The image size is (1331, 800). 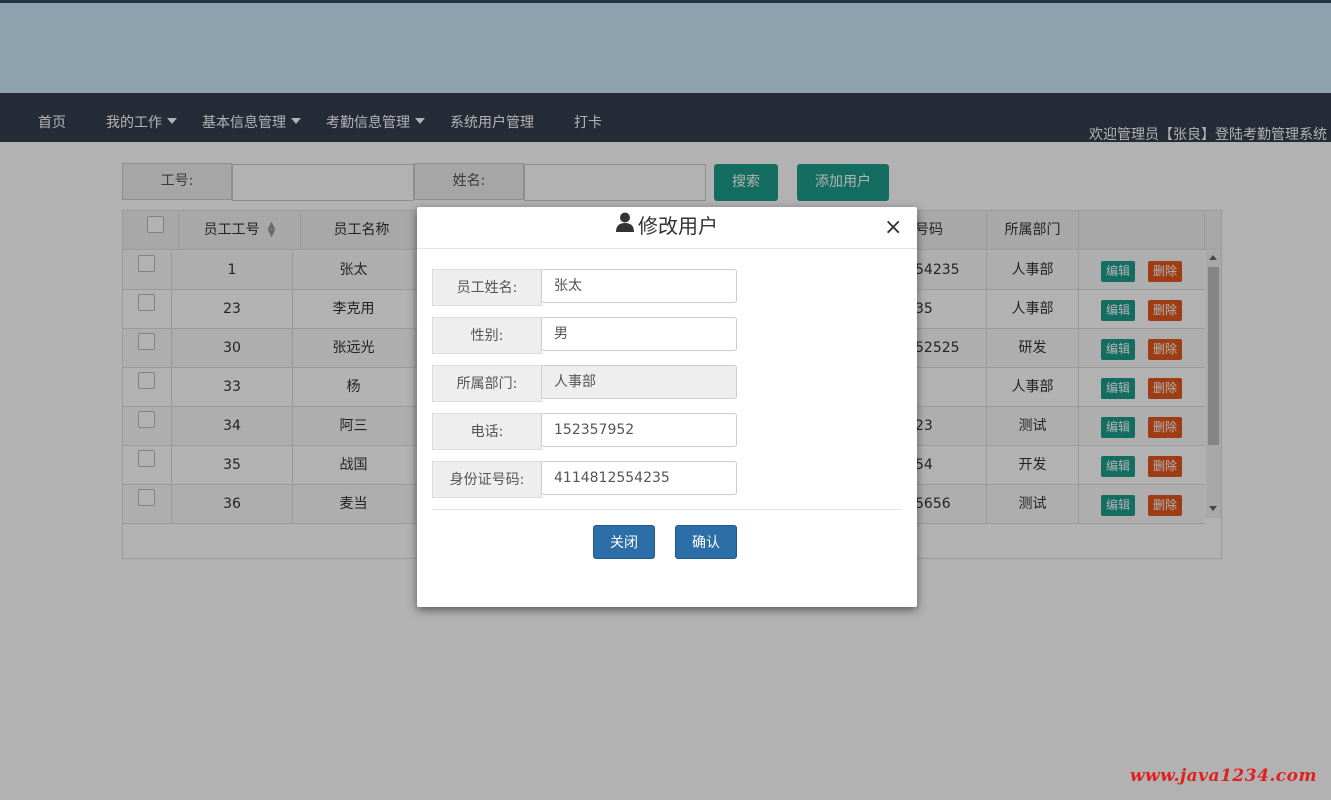 What do you see at coordinates (639, 478) in the screenshot?
I see `id-number-field: 4114812554235` at bounding box center [639, 478].